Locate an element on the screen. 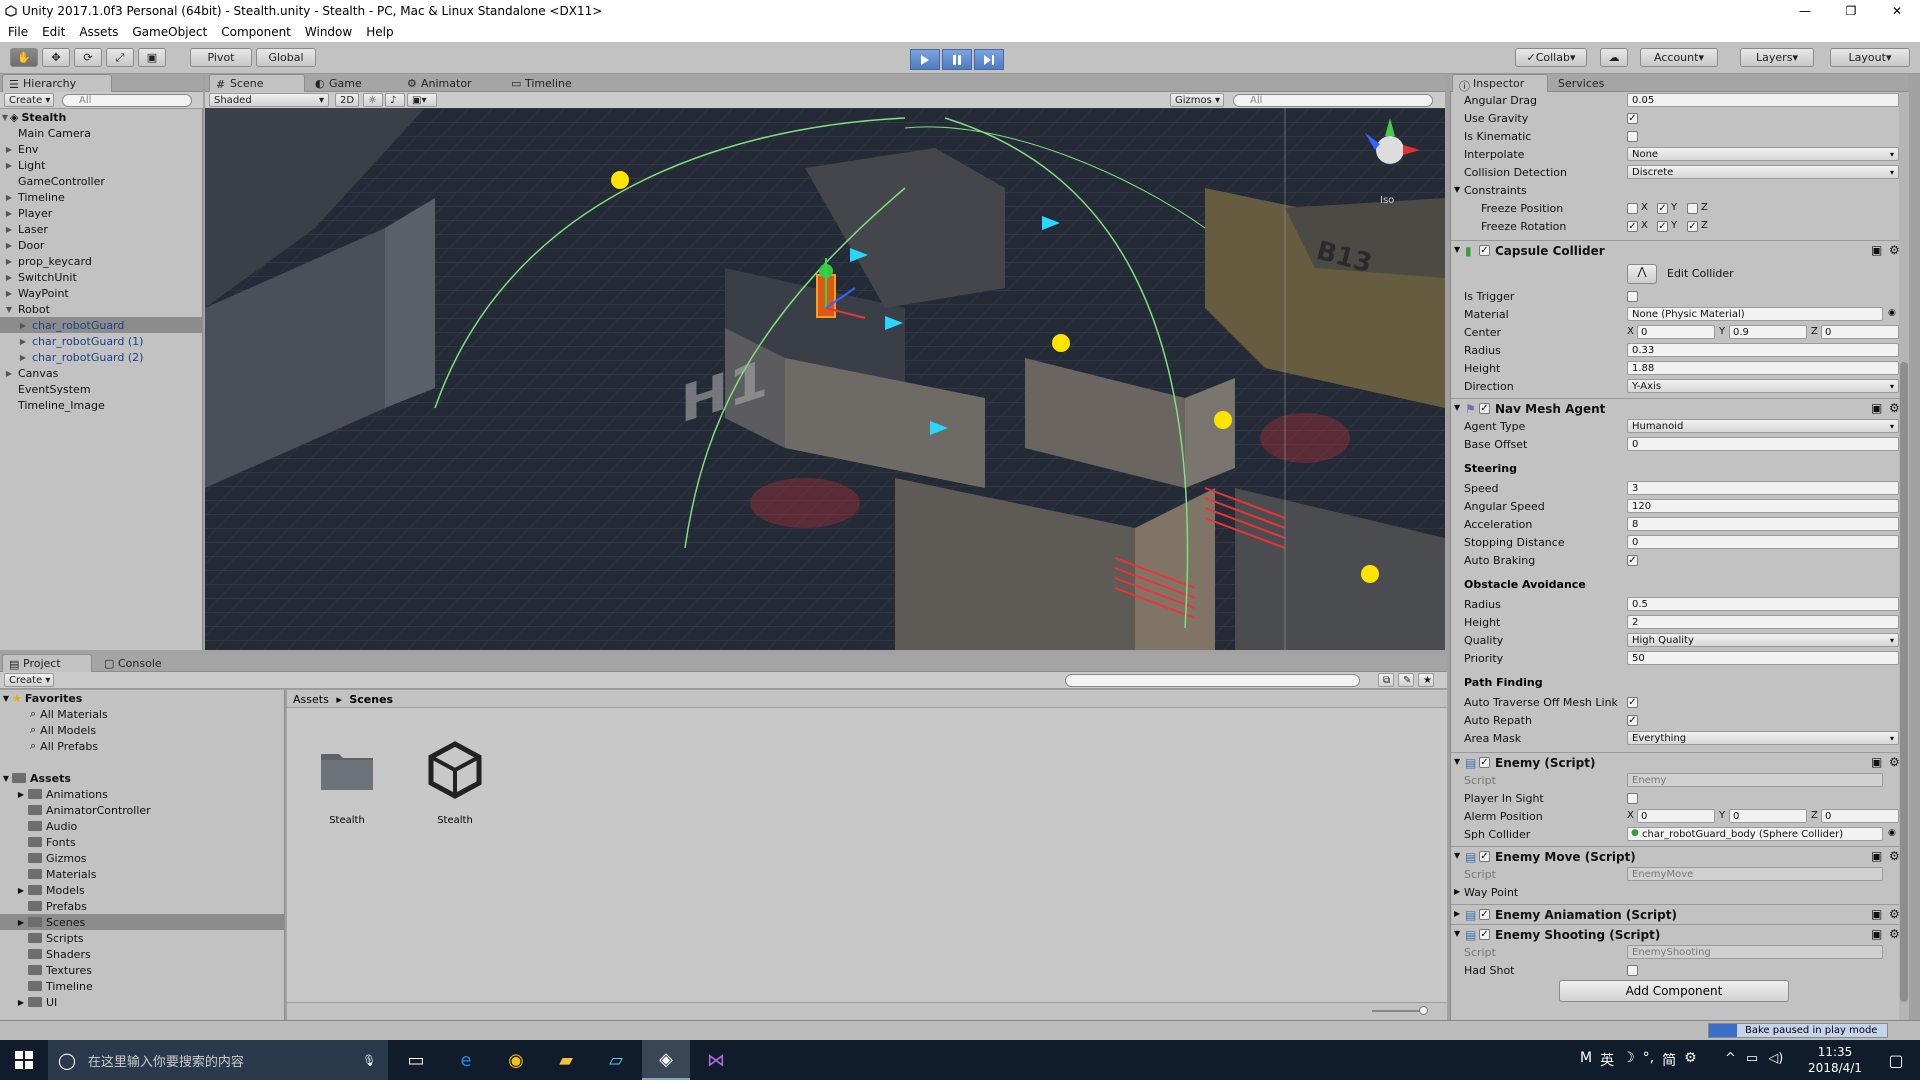 The width and height of the screenshot is (1920, 1080). enemy-move-header: ▼ ▤ ✓ Enemy Move (Script) ▣ ⚙ is located at coordinates (1680, 856).